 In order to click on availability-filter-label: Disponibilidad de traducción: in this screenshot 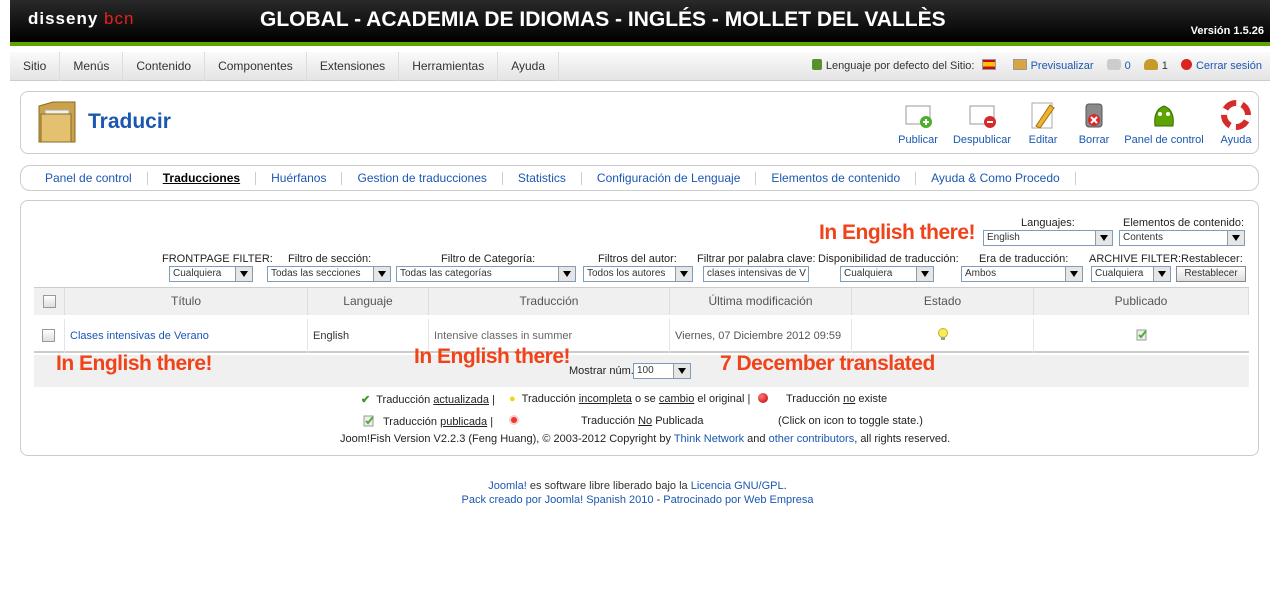, I will do `click(888, 259)`.